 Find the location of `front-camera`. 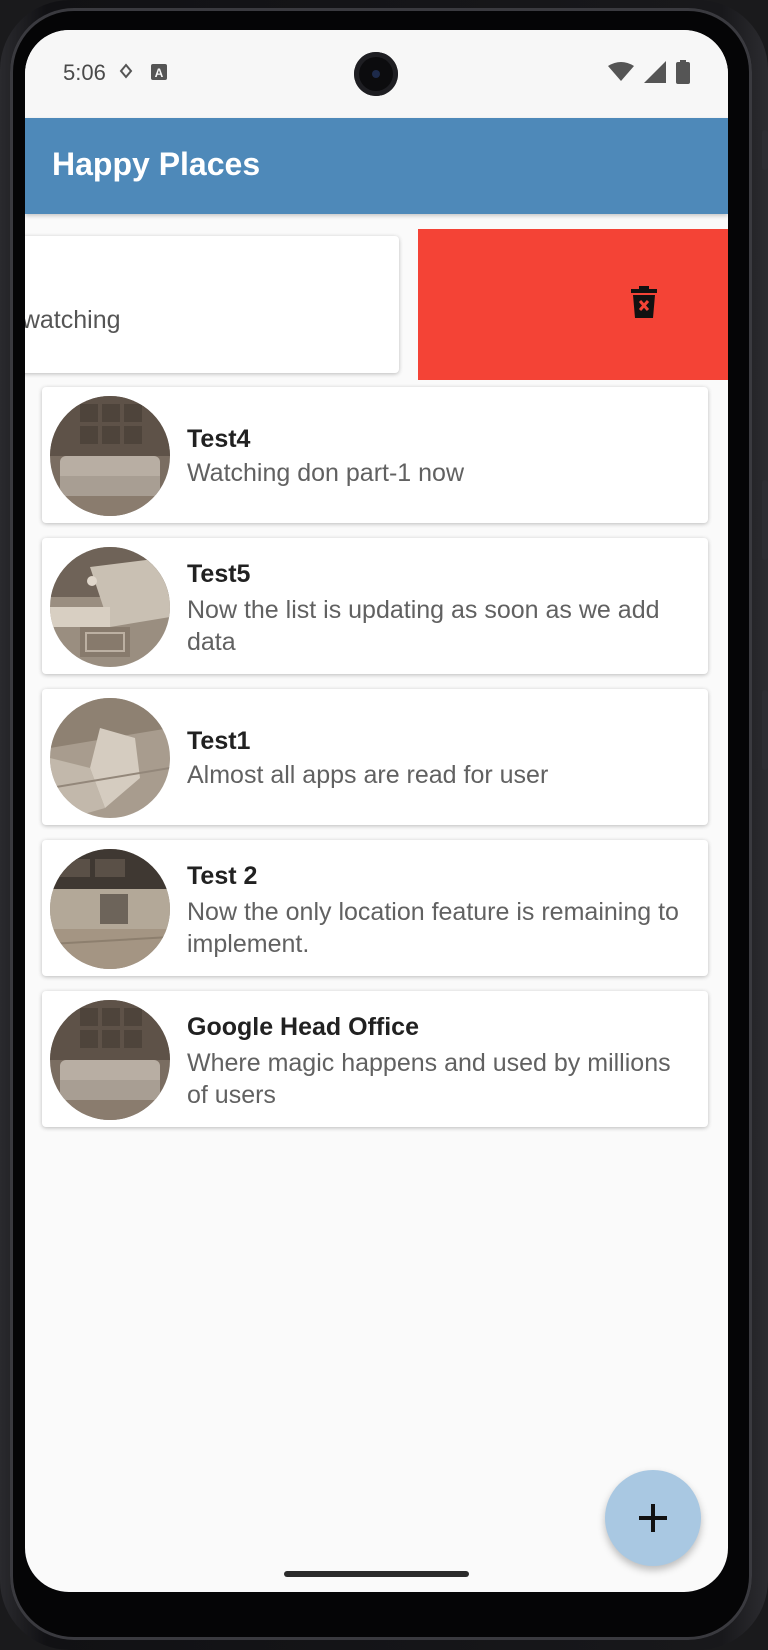

front-camera is located at coordinates (376, 74).